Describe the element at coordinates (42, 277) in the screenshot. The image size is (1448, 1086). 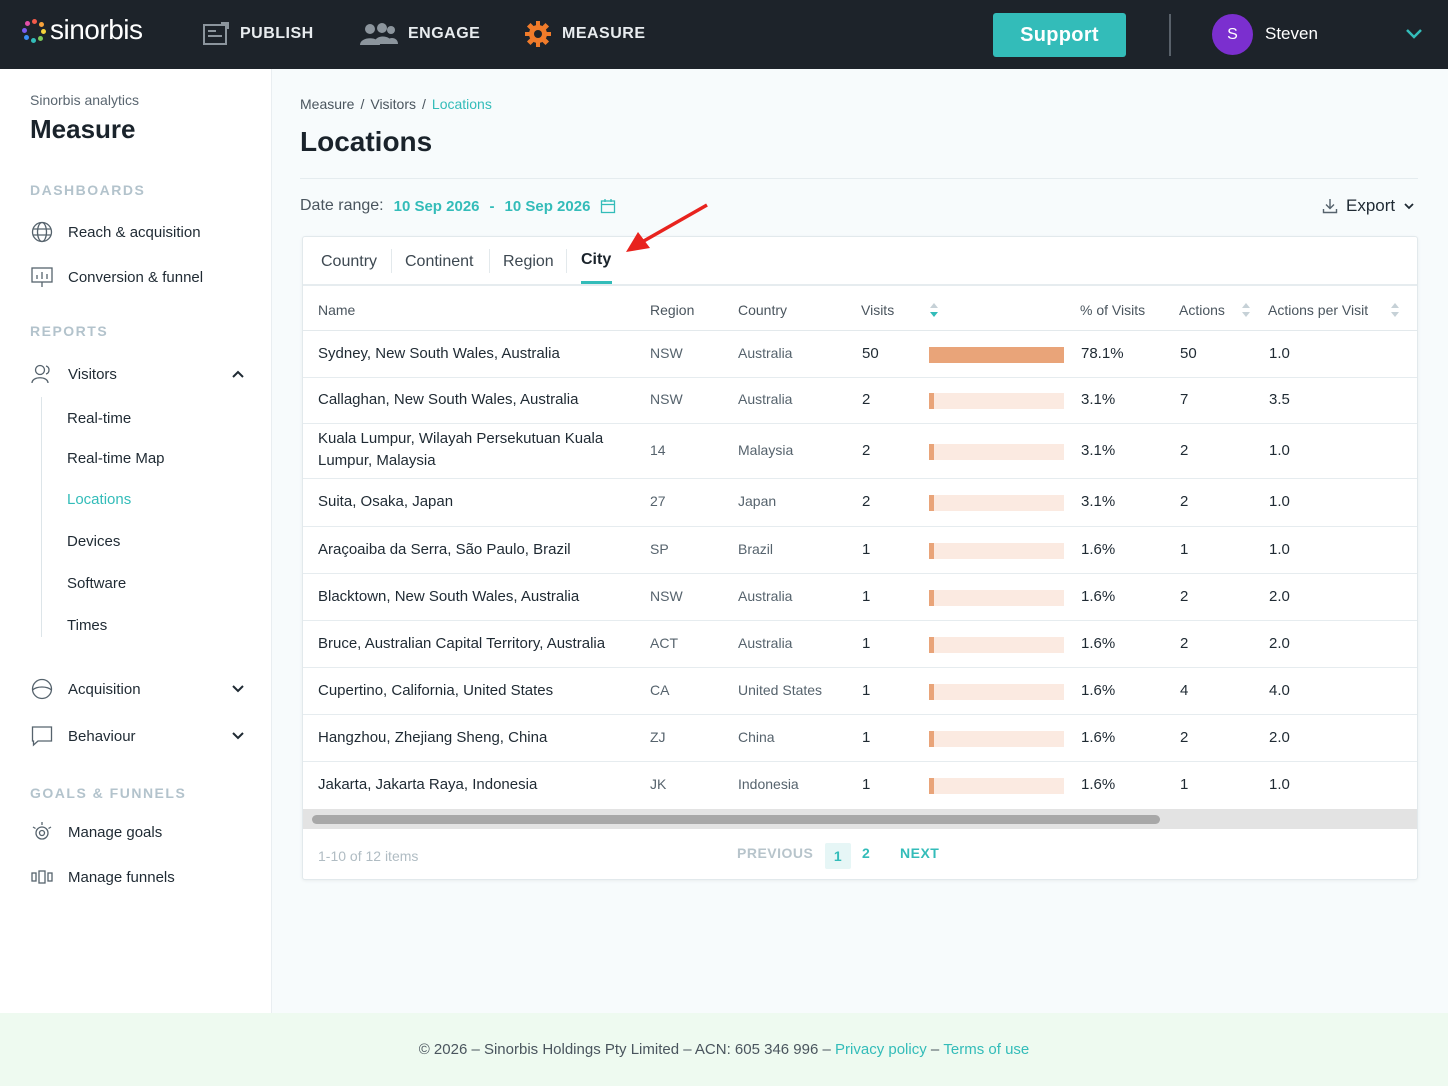
I see `chart-icon` at that location.